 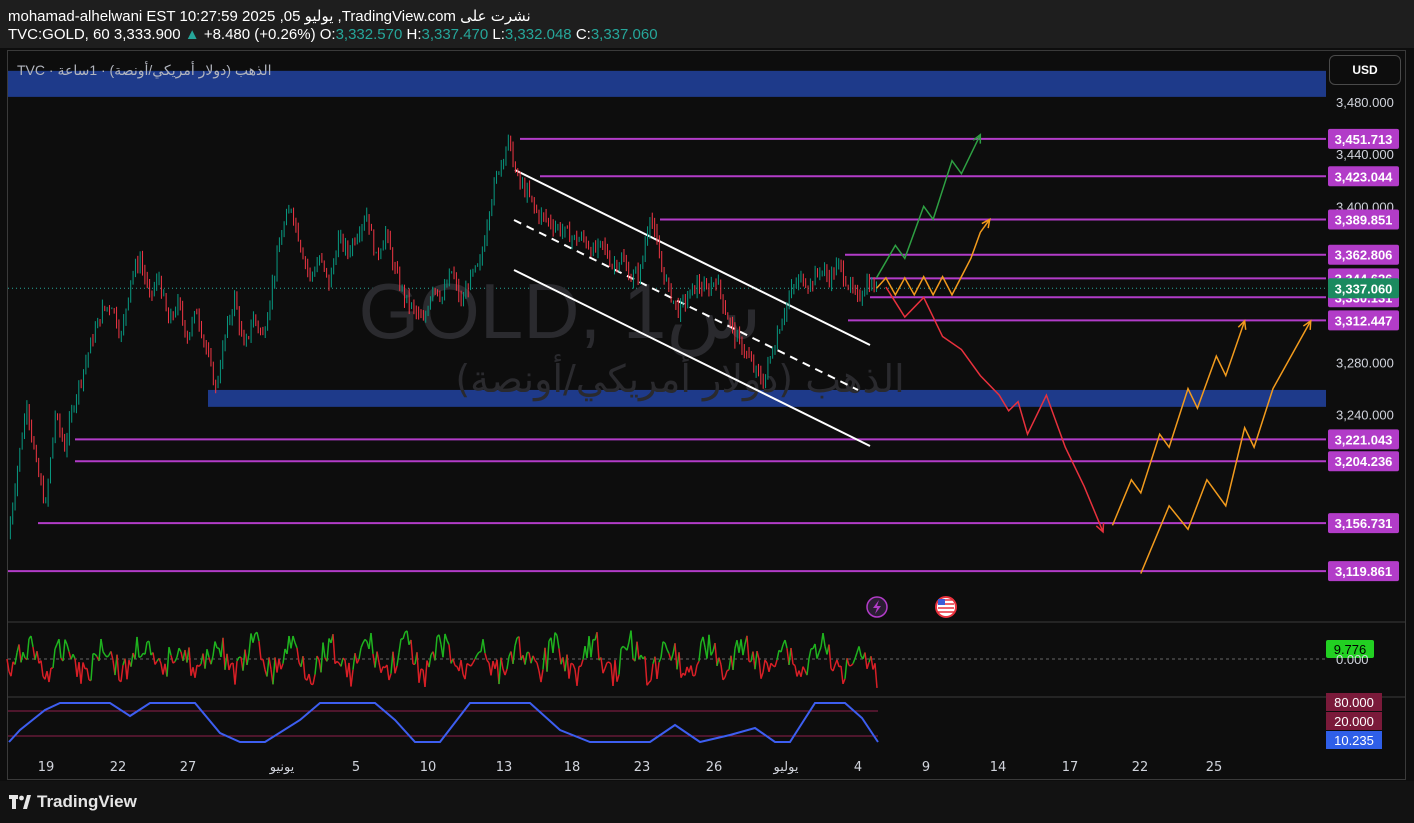 I want to click on x-axis-tick-label: يونيو, so click(x=282, y=767).